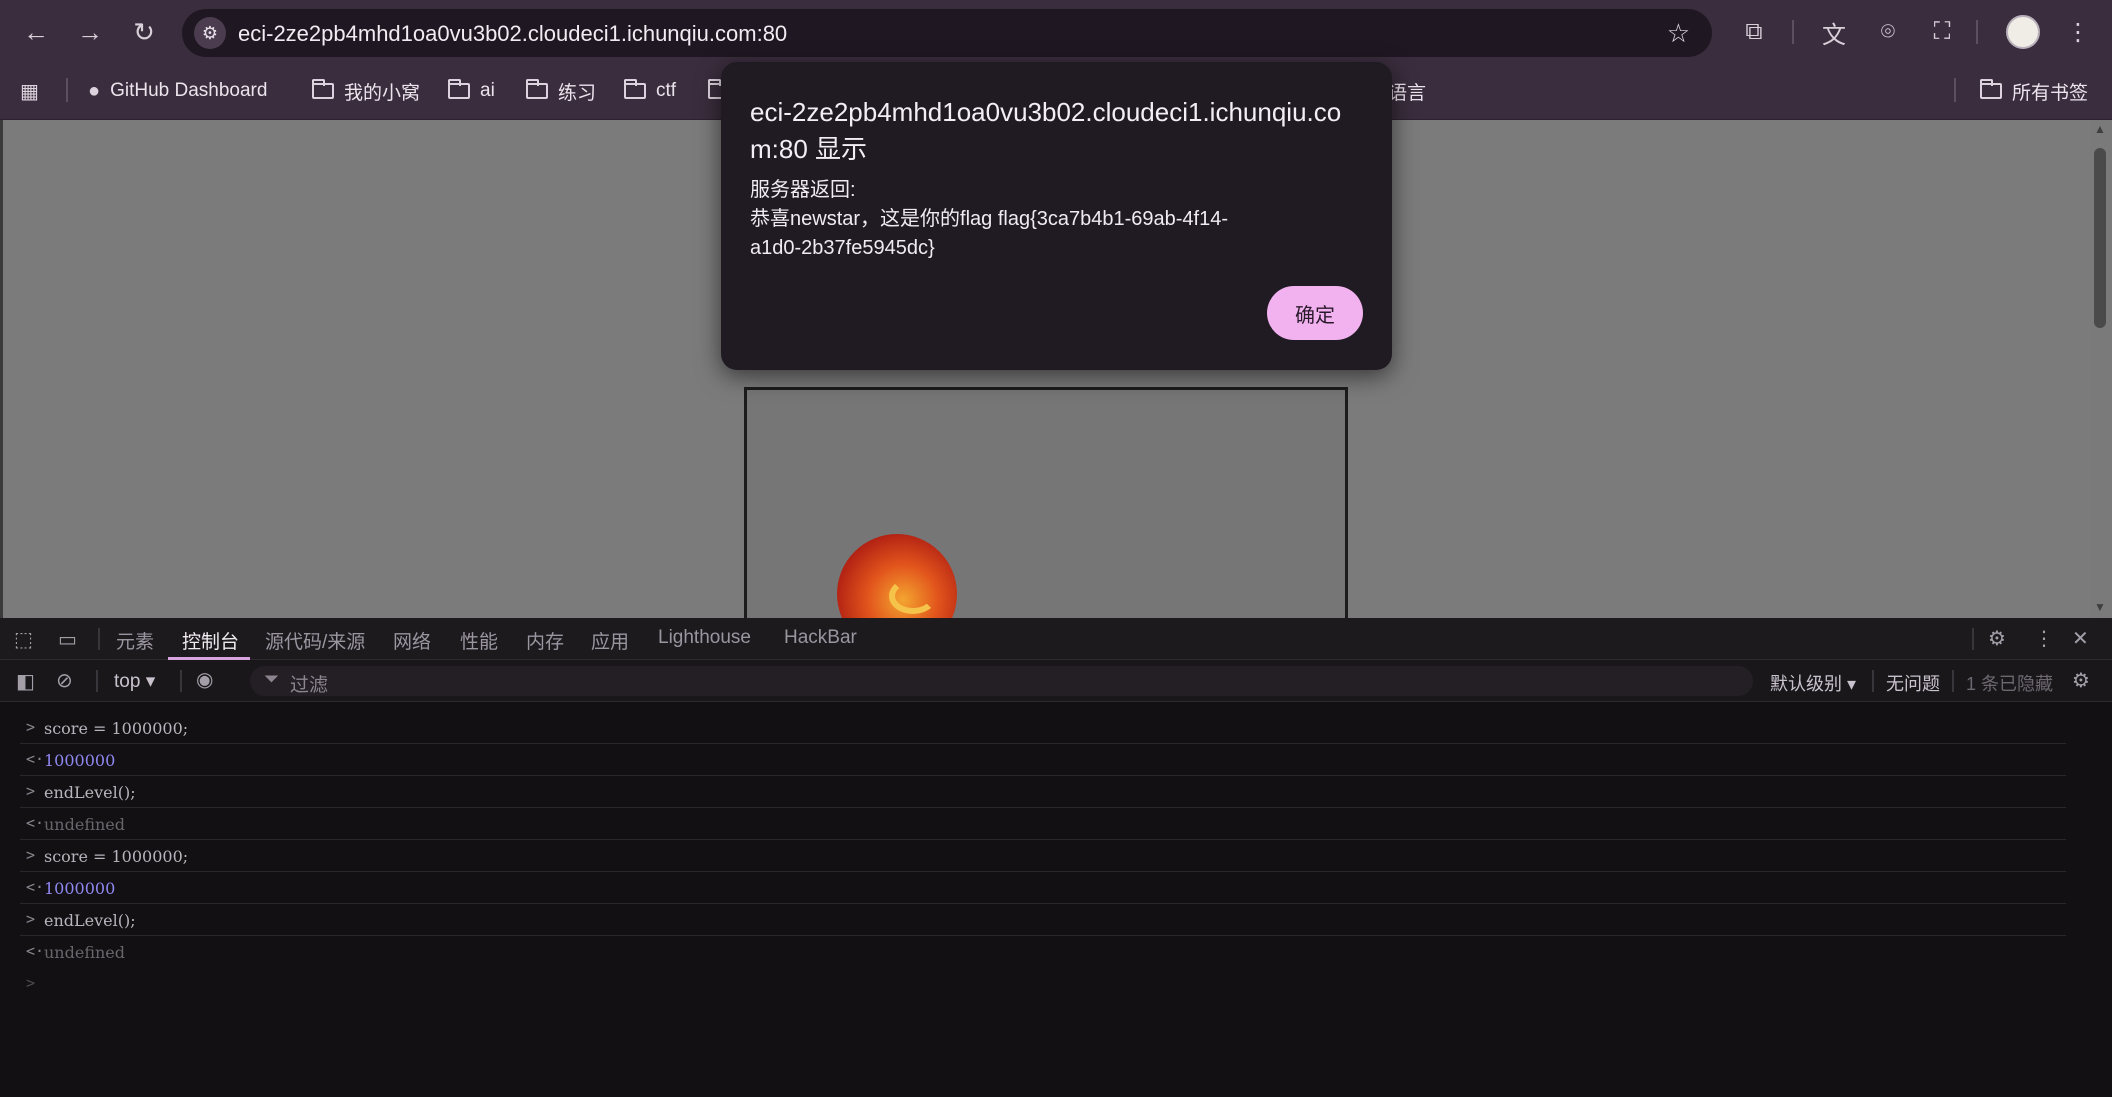 The width and height of the screenshot is (2112, 1097). What do you see at coordinates (471, 91) in the screenshot?
I see `bookmark-folder-ai: ai` at bounding box center [471, 91].